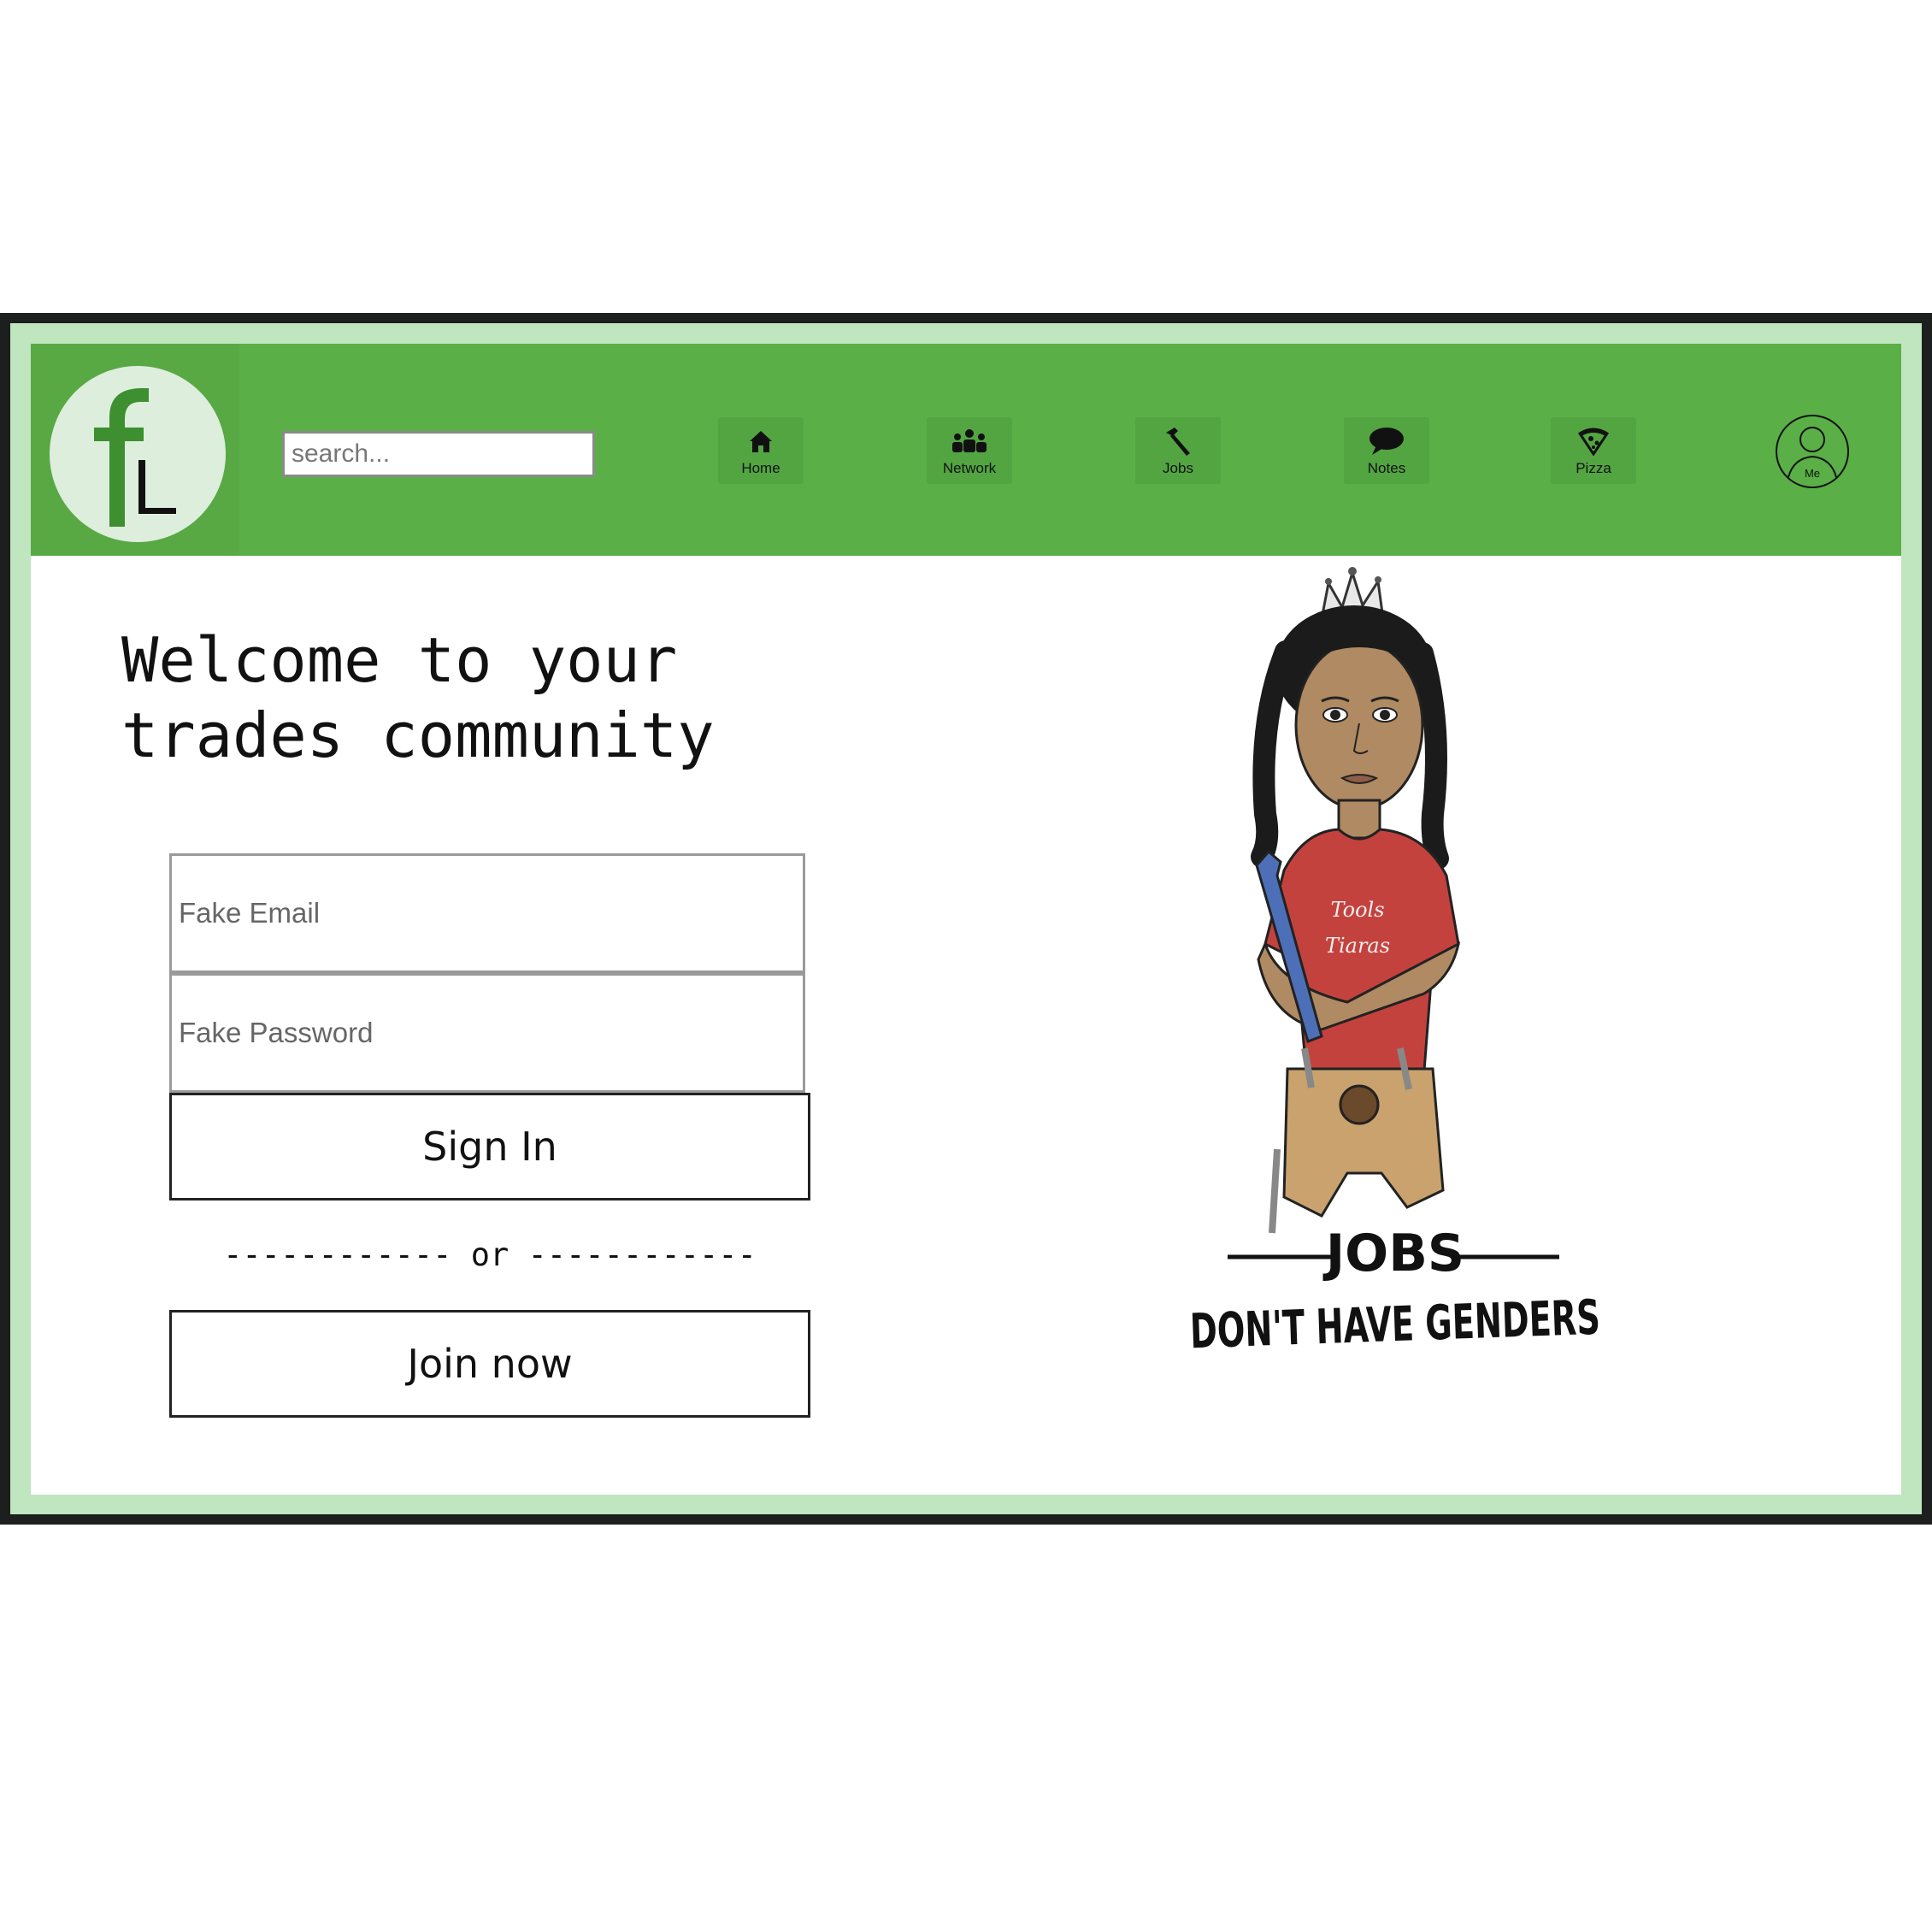 The image size is (1932, 1929). I want to click on nav-pizza: Pizza, so click(1593, 450).